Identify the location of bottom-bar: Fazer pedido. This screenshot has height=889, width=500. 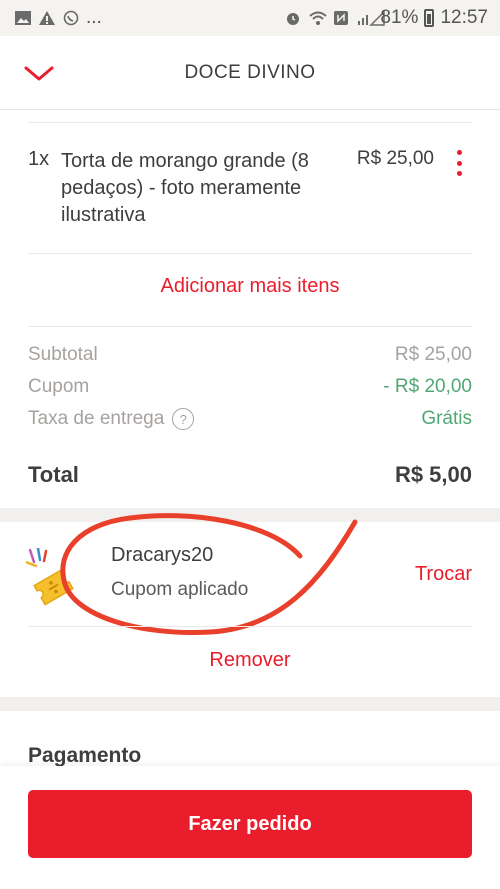
(250, 827).